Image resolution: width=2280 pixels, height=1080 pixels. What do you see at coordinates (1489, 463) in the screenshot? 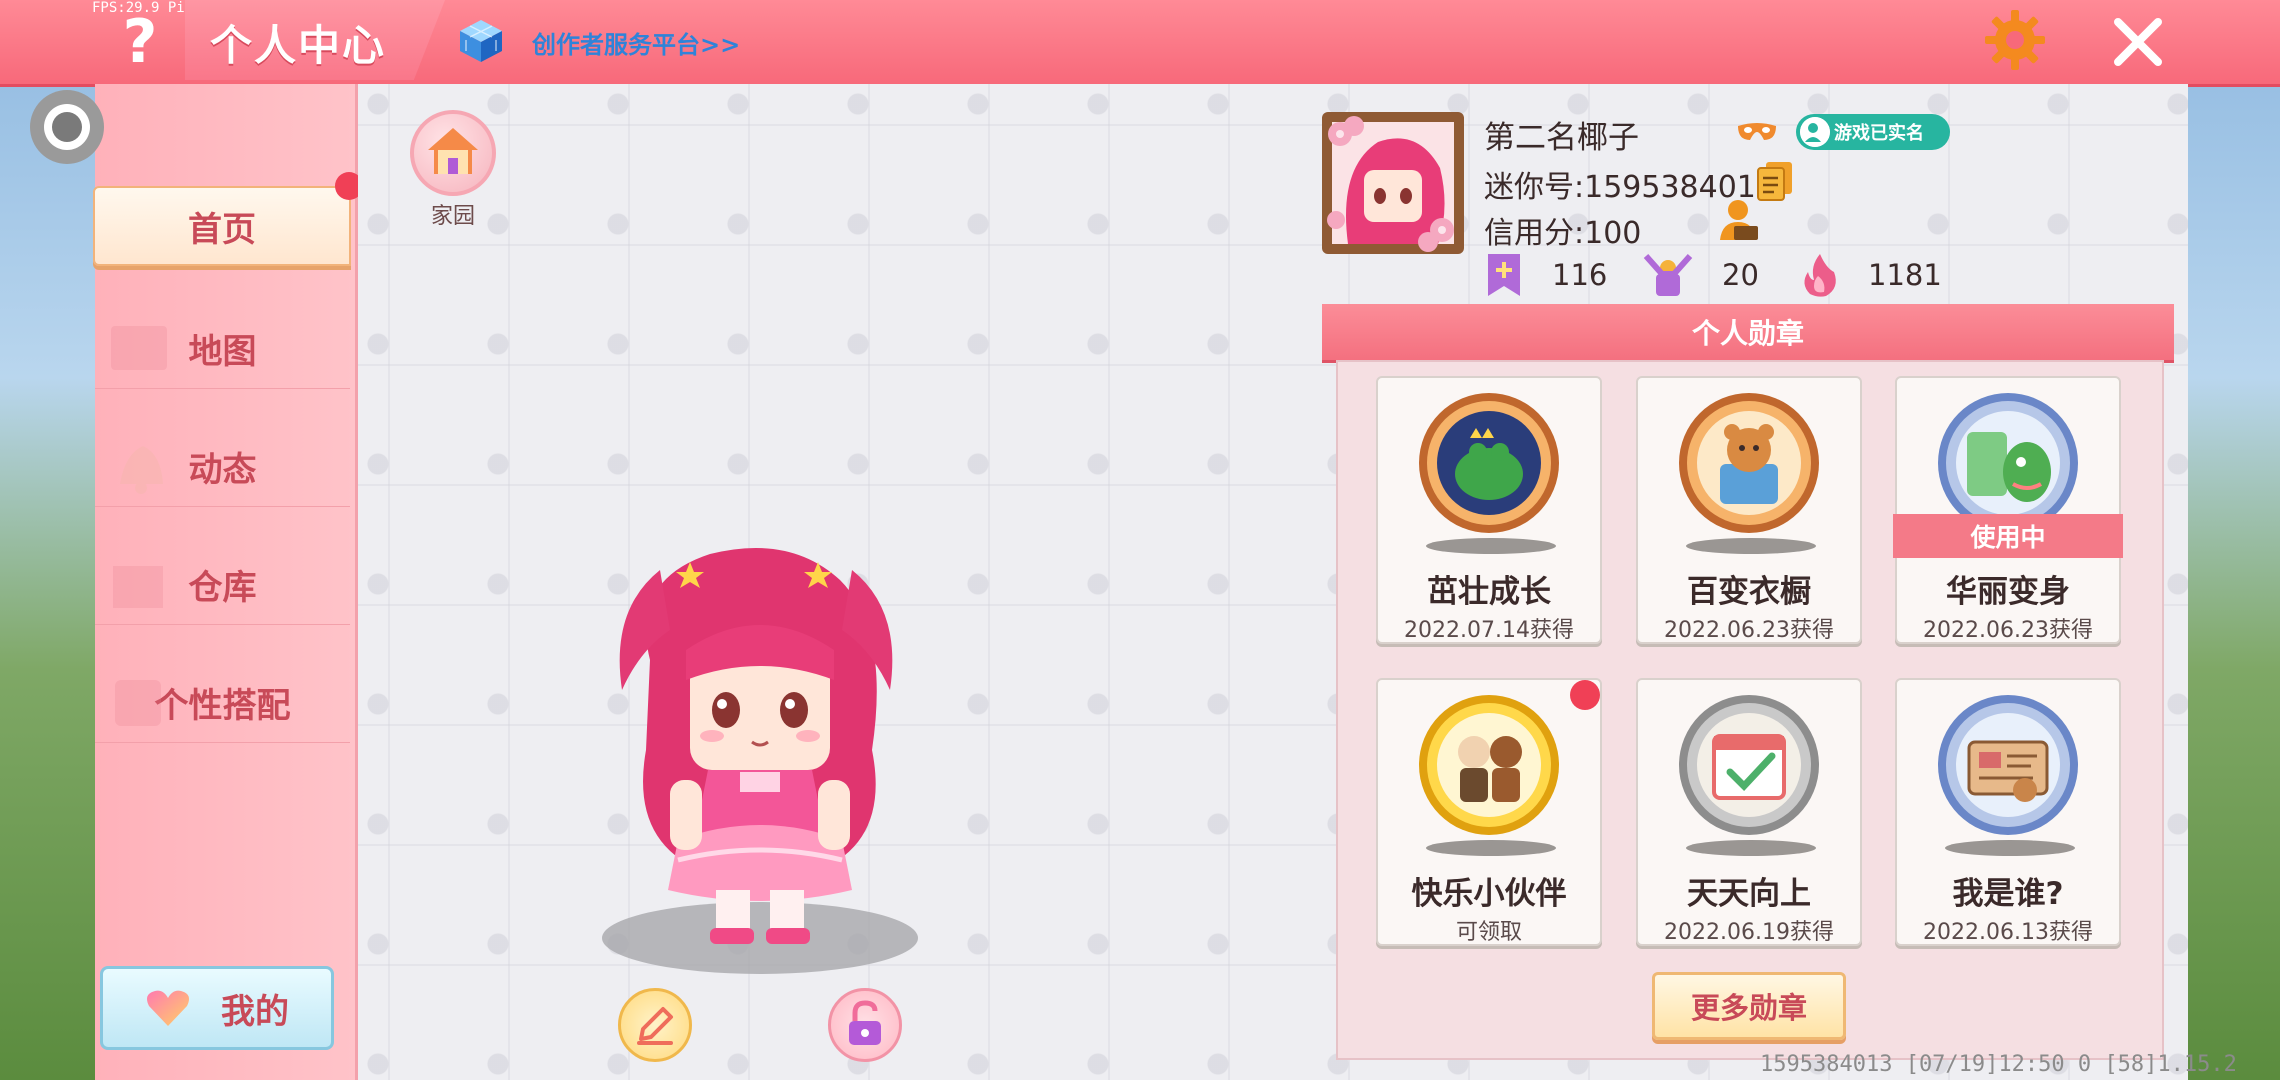
I see `frog-medal-icon` at bounding box center [1489, 463].